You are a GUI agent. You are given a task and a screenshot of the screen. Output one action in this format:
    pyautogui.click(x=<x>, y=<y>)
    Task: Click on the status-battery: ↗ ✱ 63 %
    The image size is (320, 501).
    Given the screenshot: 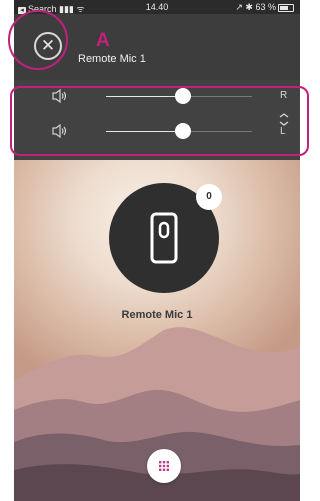 What is the action you would take?
    pyautogui.click(x=264, y=7)
    